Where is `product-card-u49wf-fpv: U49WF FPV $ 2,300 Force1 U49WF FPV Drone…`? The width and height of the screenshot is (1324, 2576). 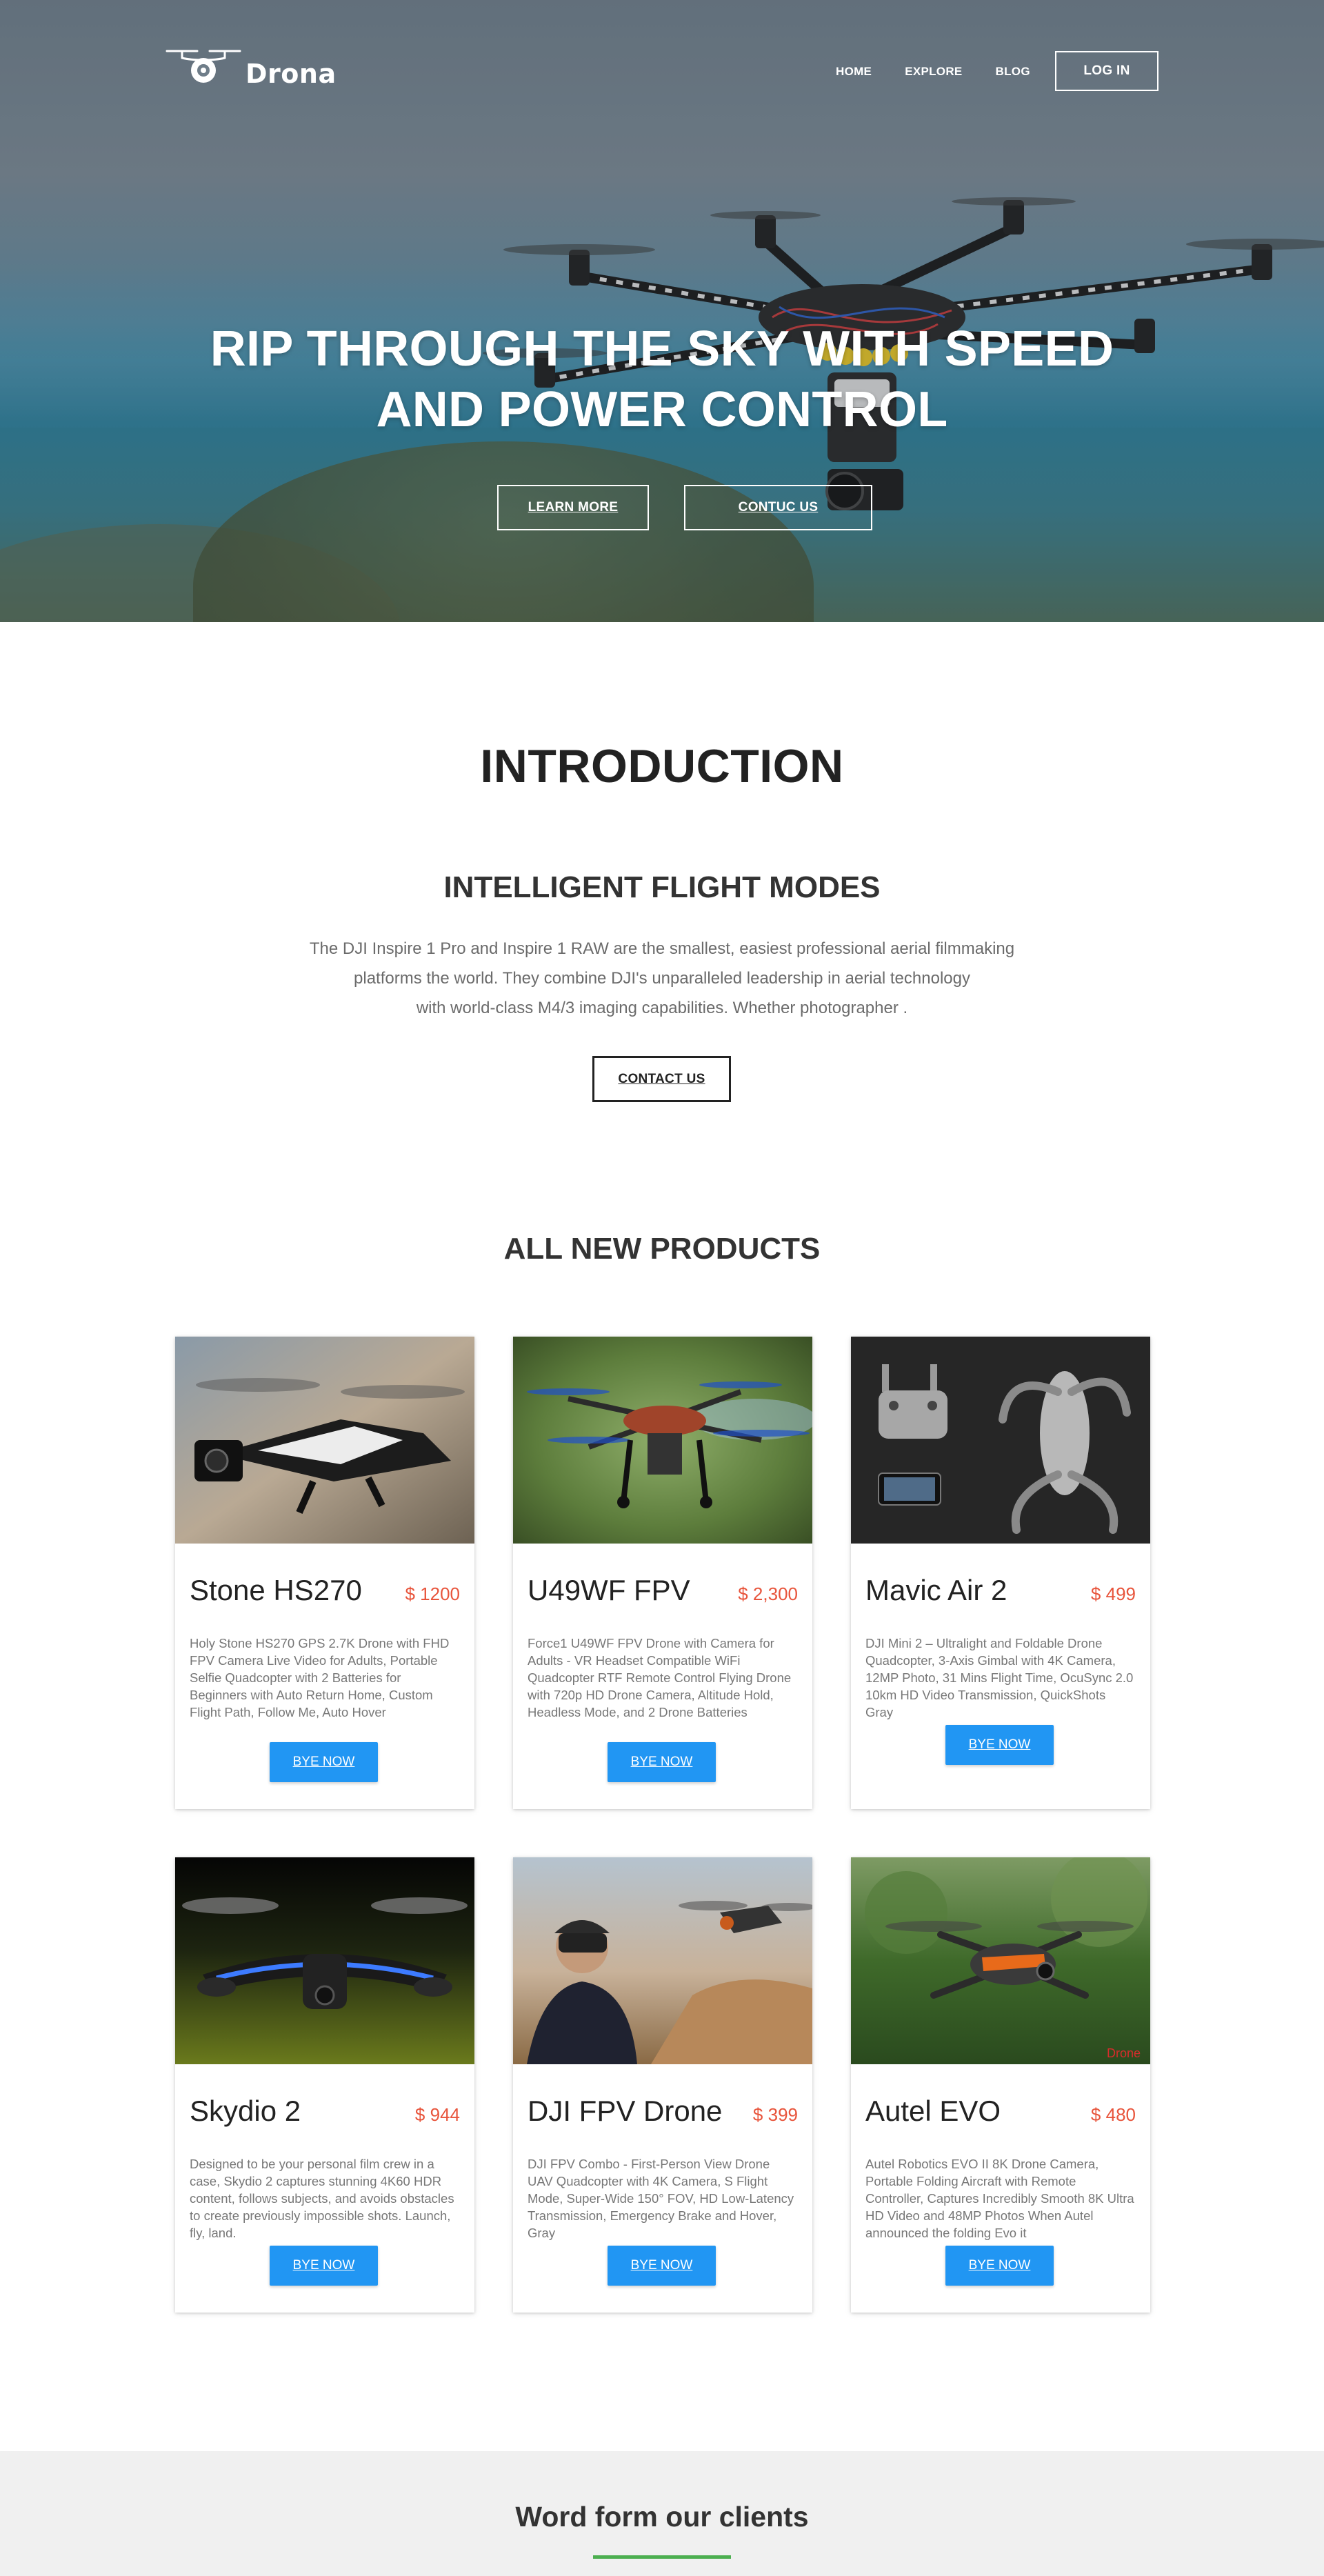 product-card-u49wf-fpv: U49WF FPV $ 2,300 Force1 U49WF FPV Drone… is located at coordinates (662, 1573).